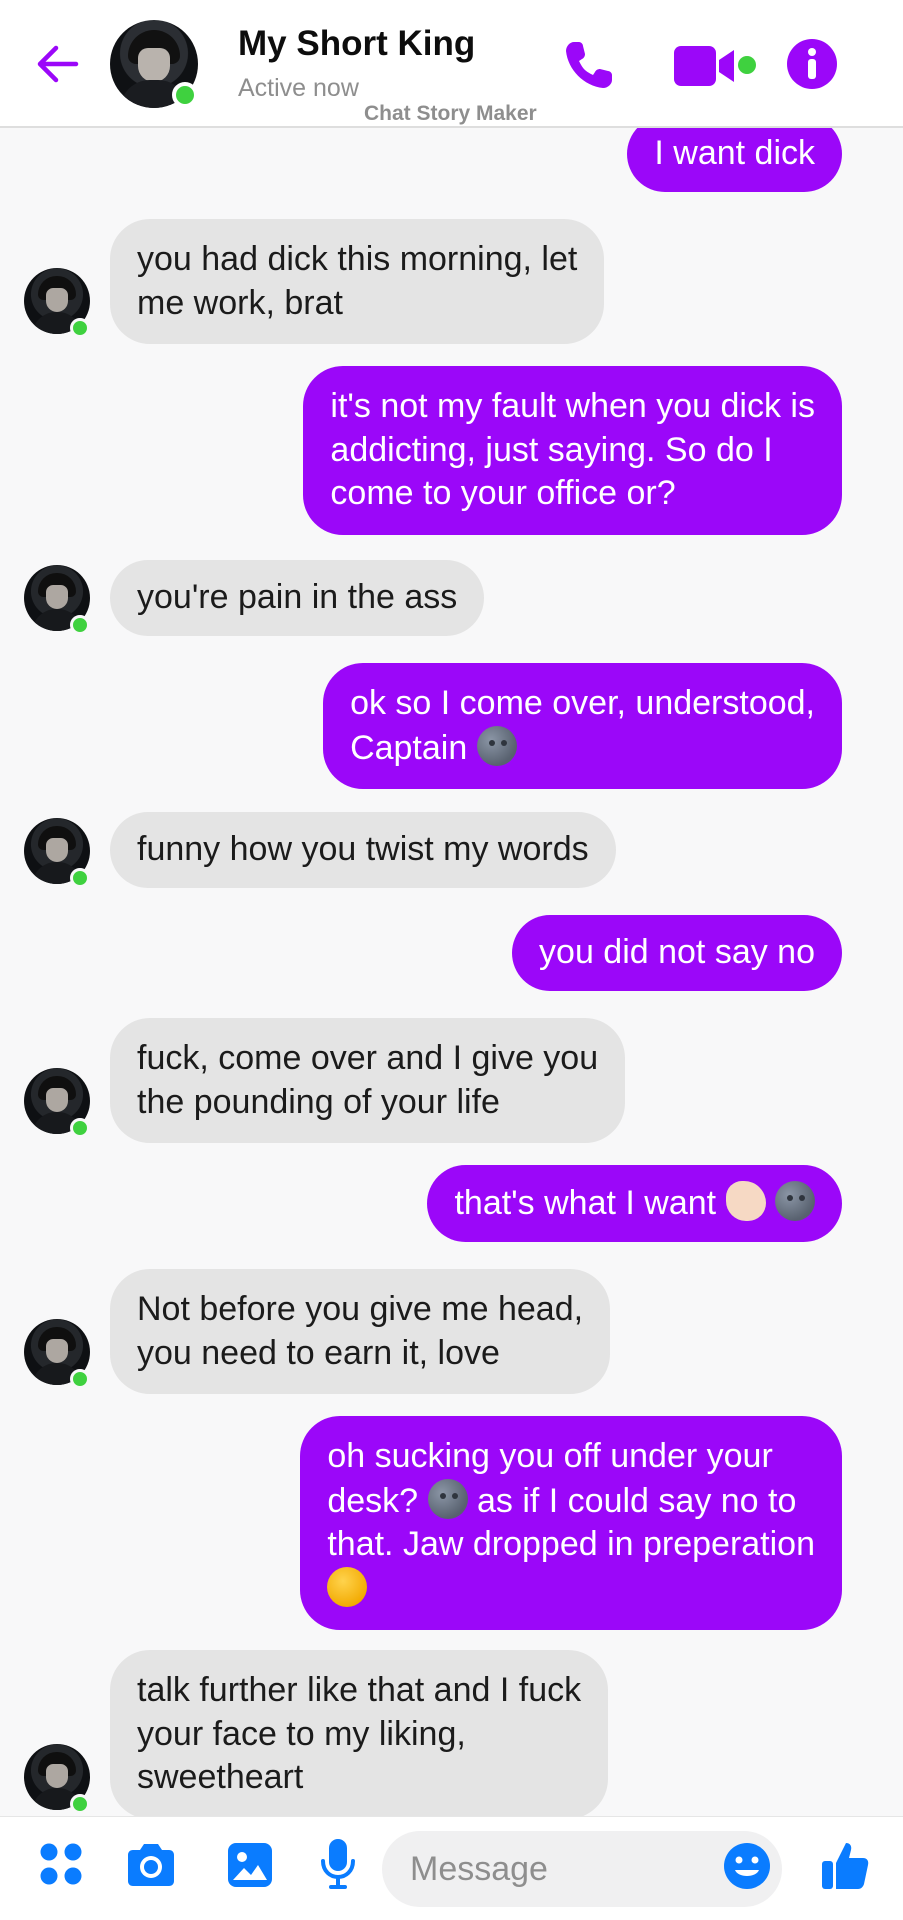 The height and width of the screenshot is (1920, 903). What do you see at coordinates (338, 1864) in the screenshot?
I see `microphone-icon` at bounding box center [338, 1864].